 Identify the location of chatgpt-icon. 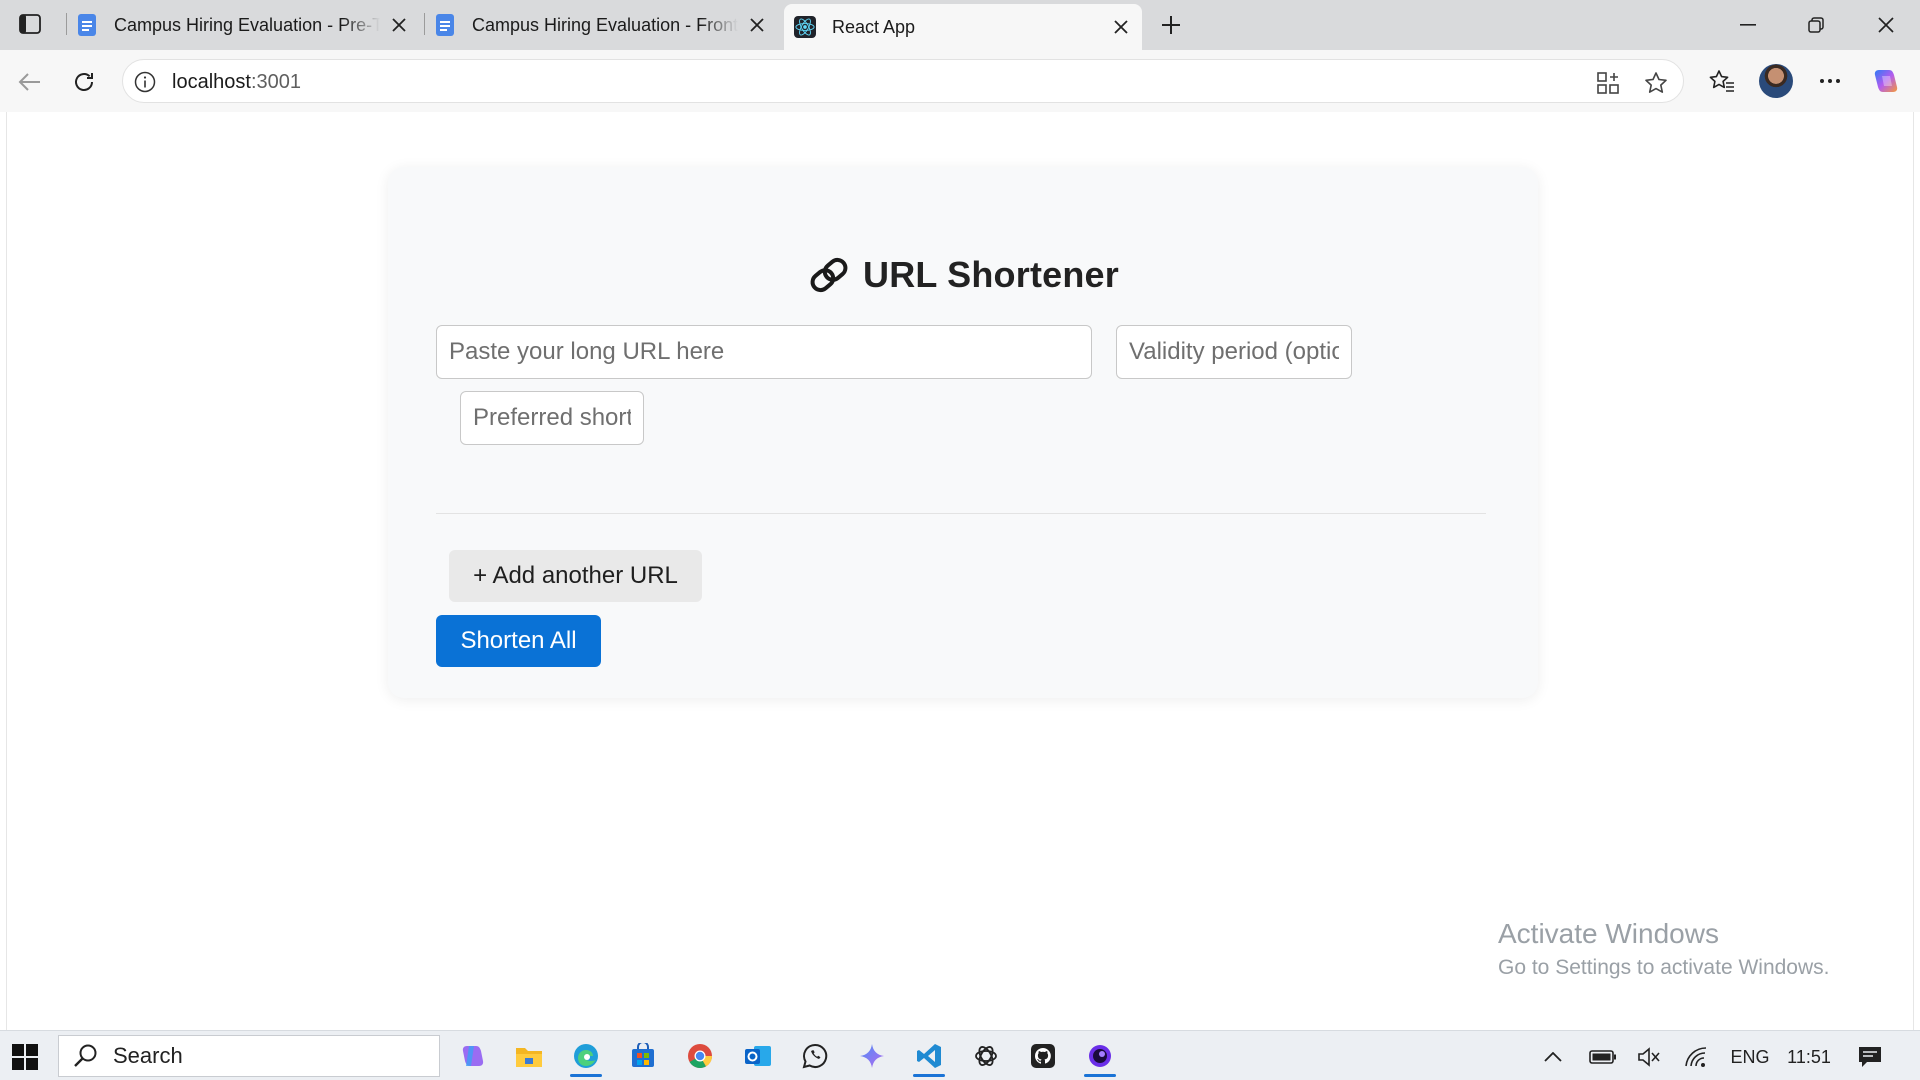
(986, 1056).